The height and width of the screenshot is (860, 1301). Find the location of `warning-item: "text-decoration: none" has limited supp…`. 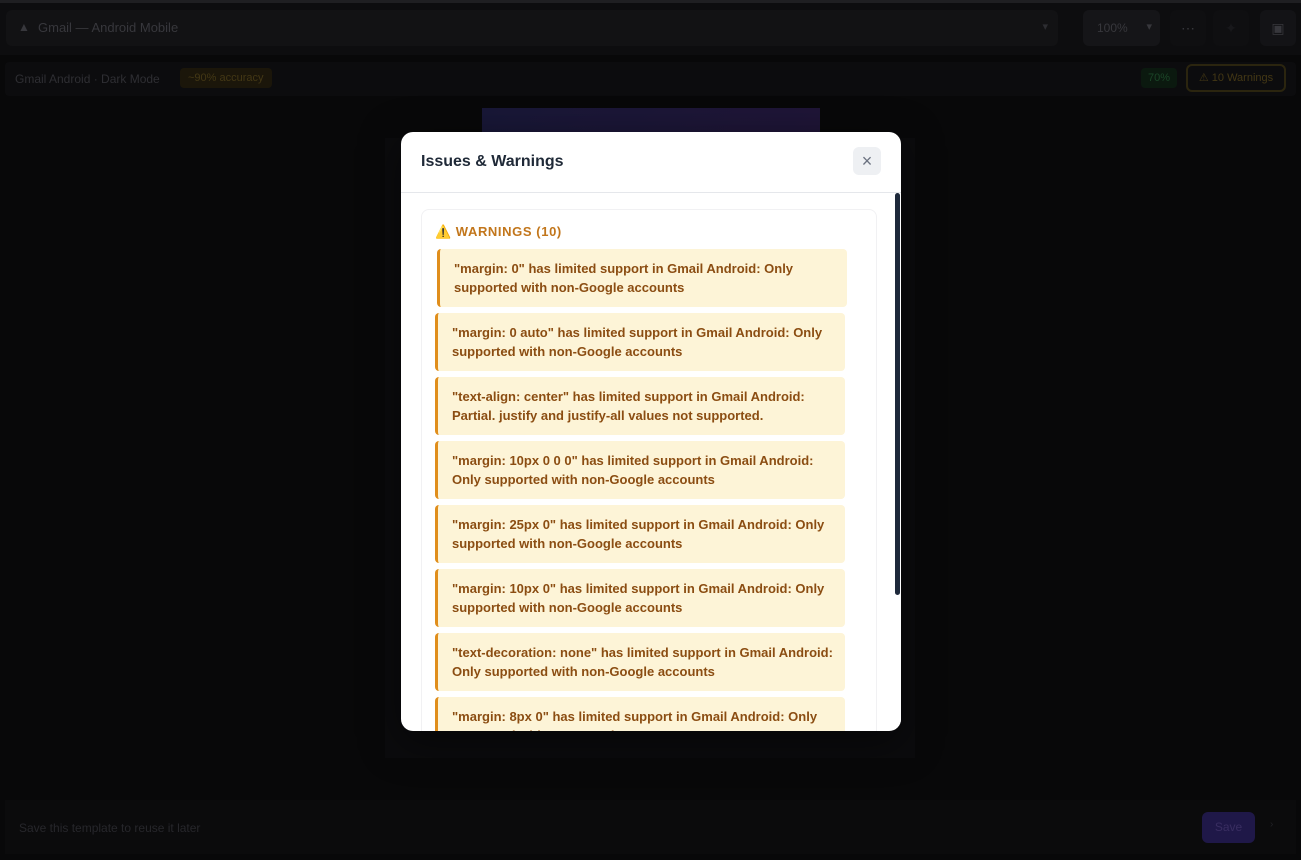

warning-item: "text-decoration: none" has limited supp… is located at coordinates (640, 662).